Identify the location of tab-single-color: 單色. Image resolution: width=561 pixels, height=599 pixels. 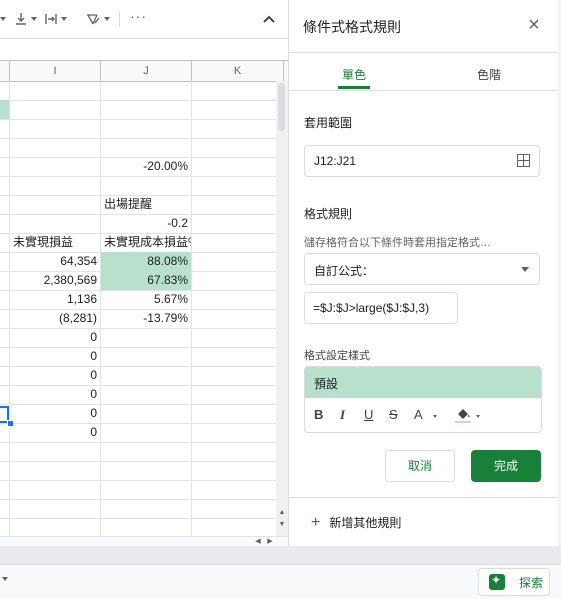
(354, 74).